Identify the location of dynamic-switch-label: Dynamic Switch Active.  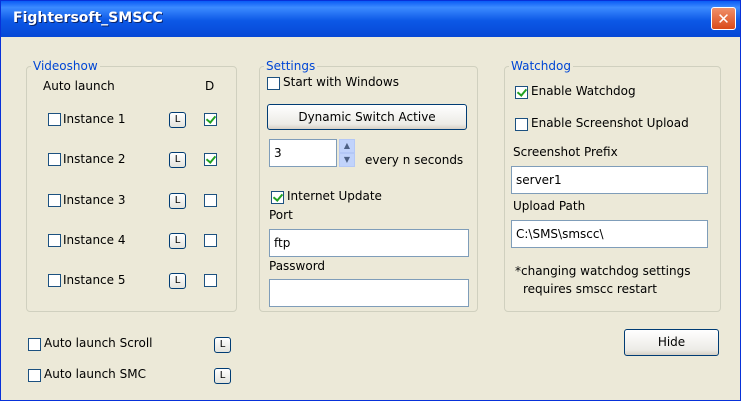
(367, 117).